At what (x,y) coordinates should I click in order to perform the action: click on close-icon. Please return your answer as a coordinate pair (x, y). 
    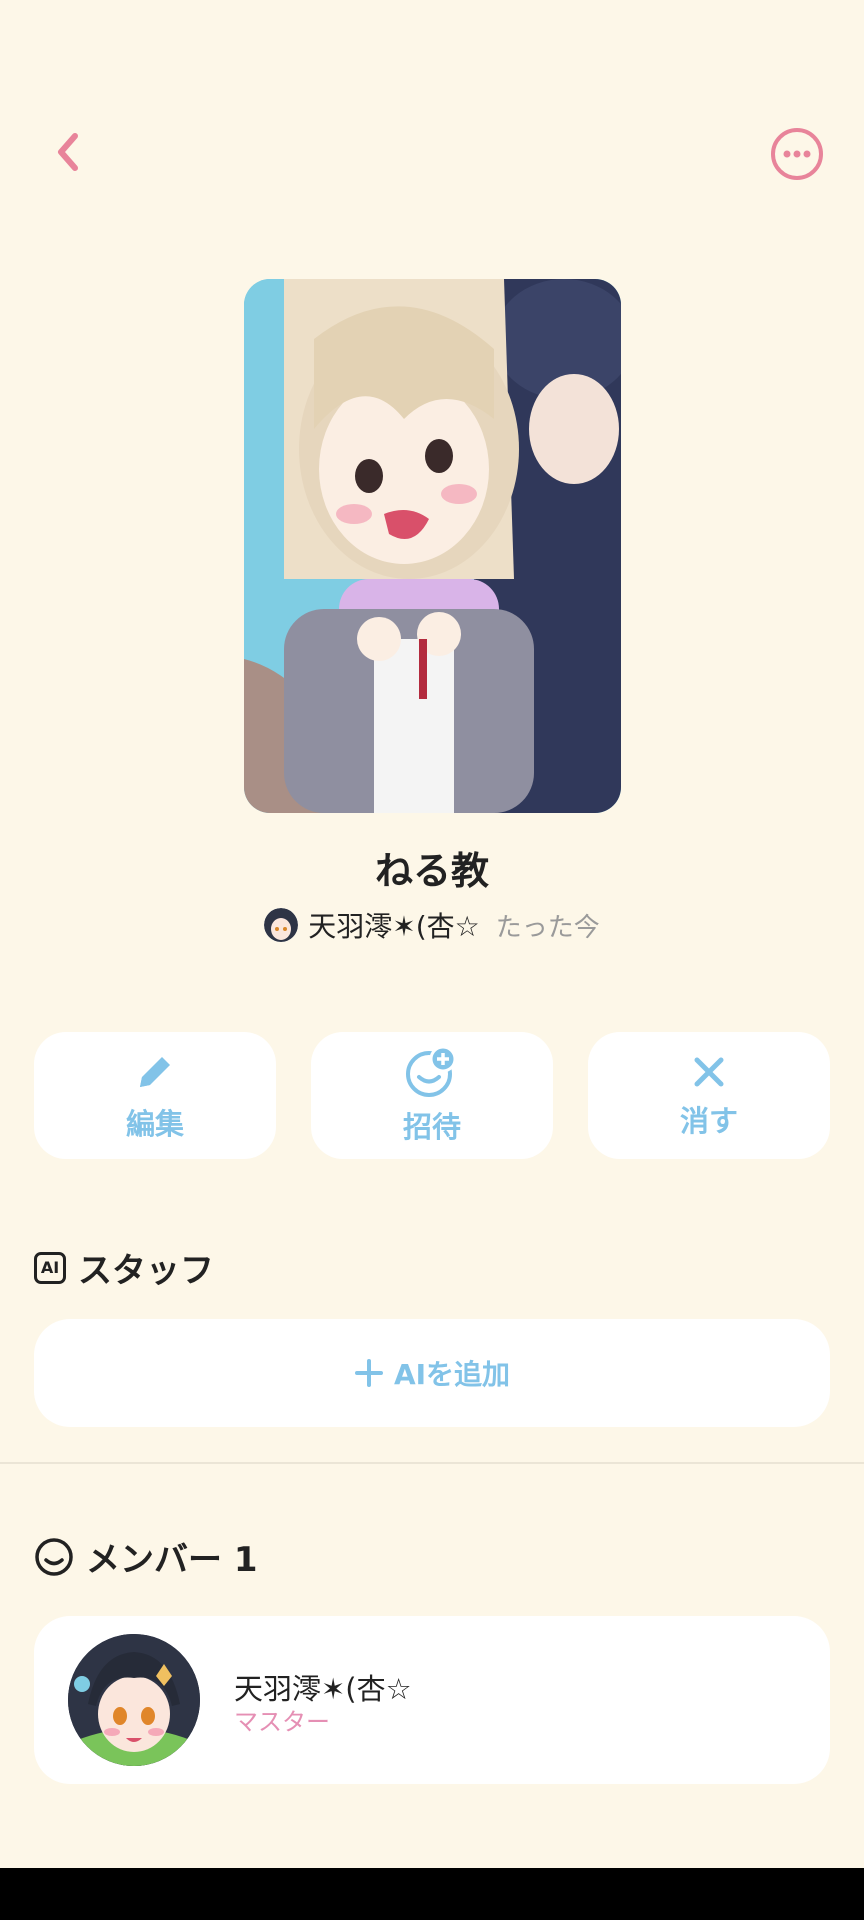
    Looking at the image, I should click on (709, 1071).